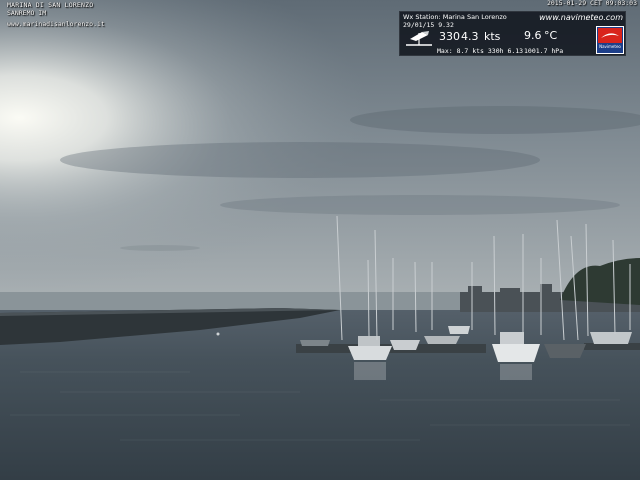  What do you see at coordinates (610, 35) in the screenshot?
I see `navimeteo-logo-mark` at bounding box center [610, 35].